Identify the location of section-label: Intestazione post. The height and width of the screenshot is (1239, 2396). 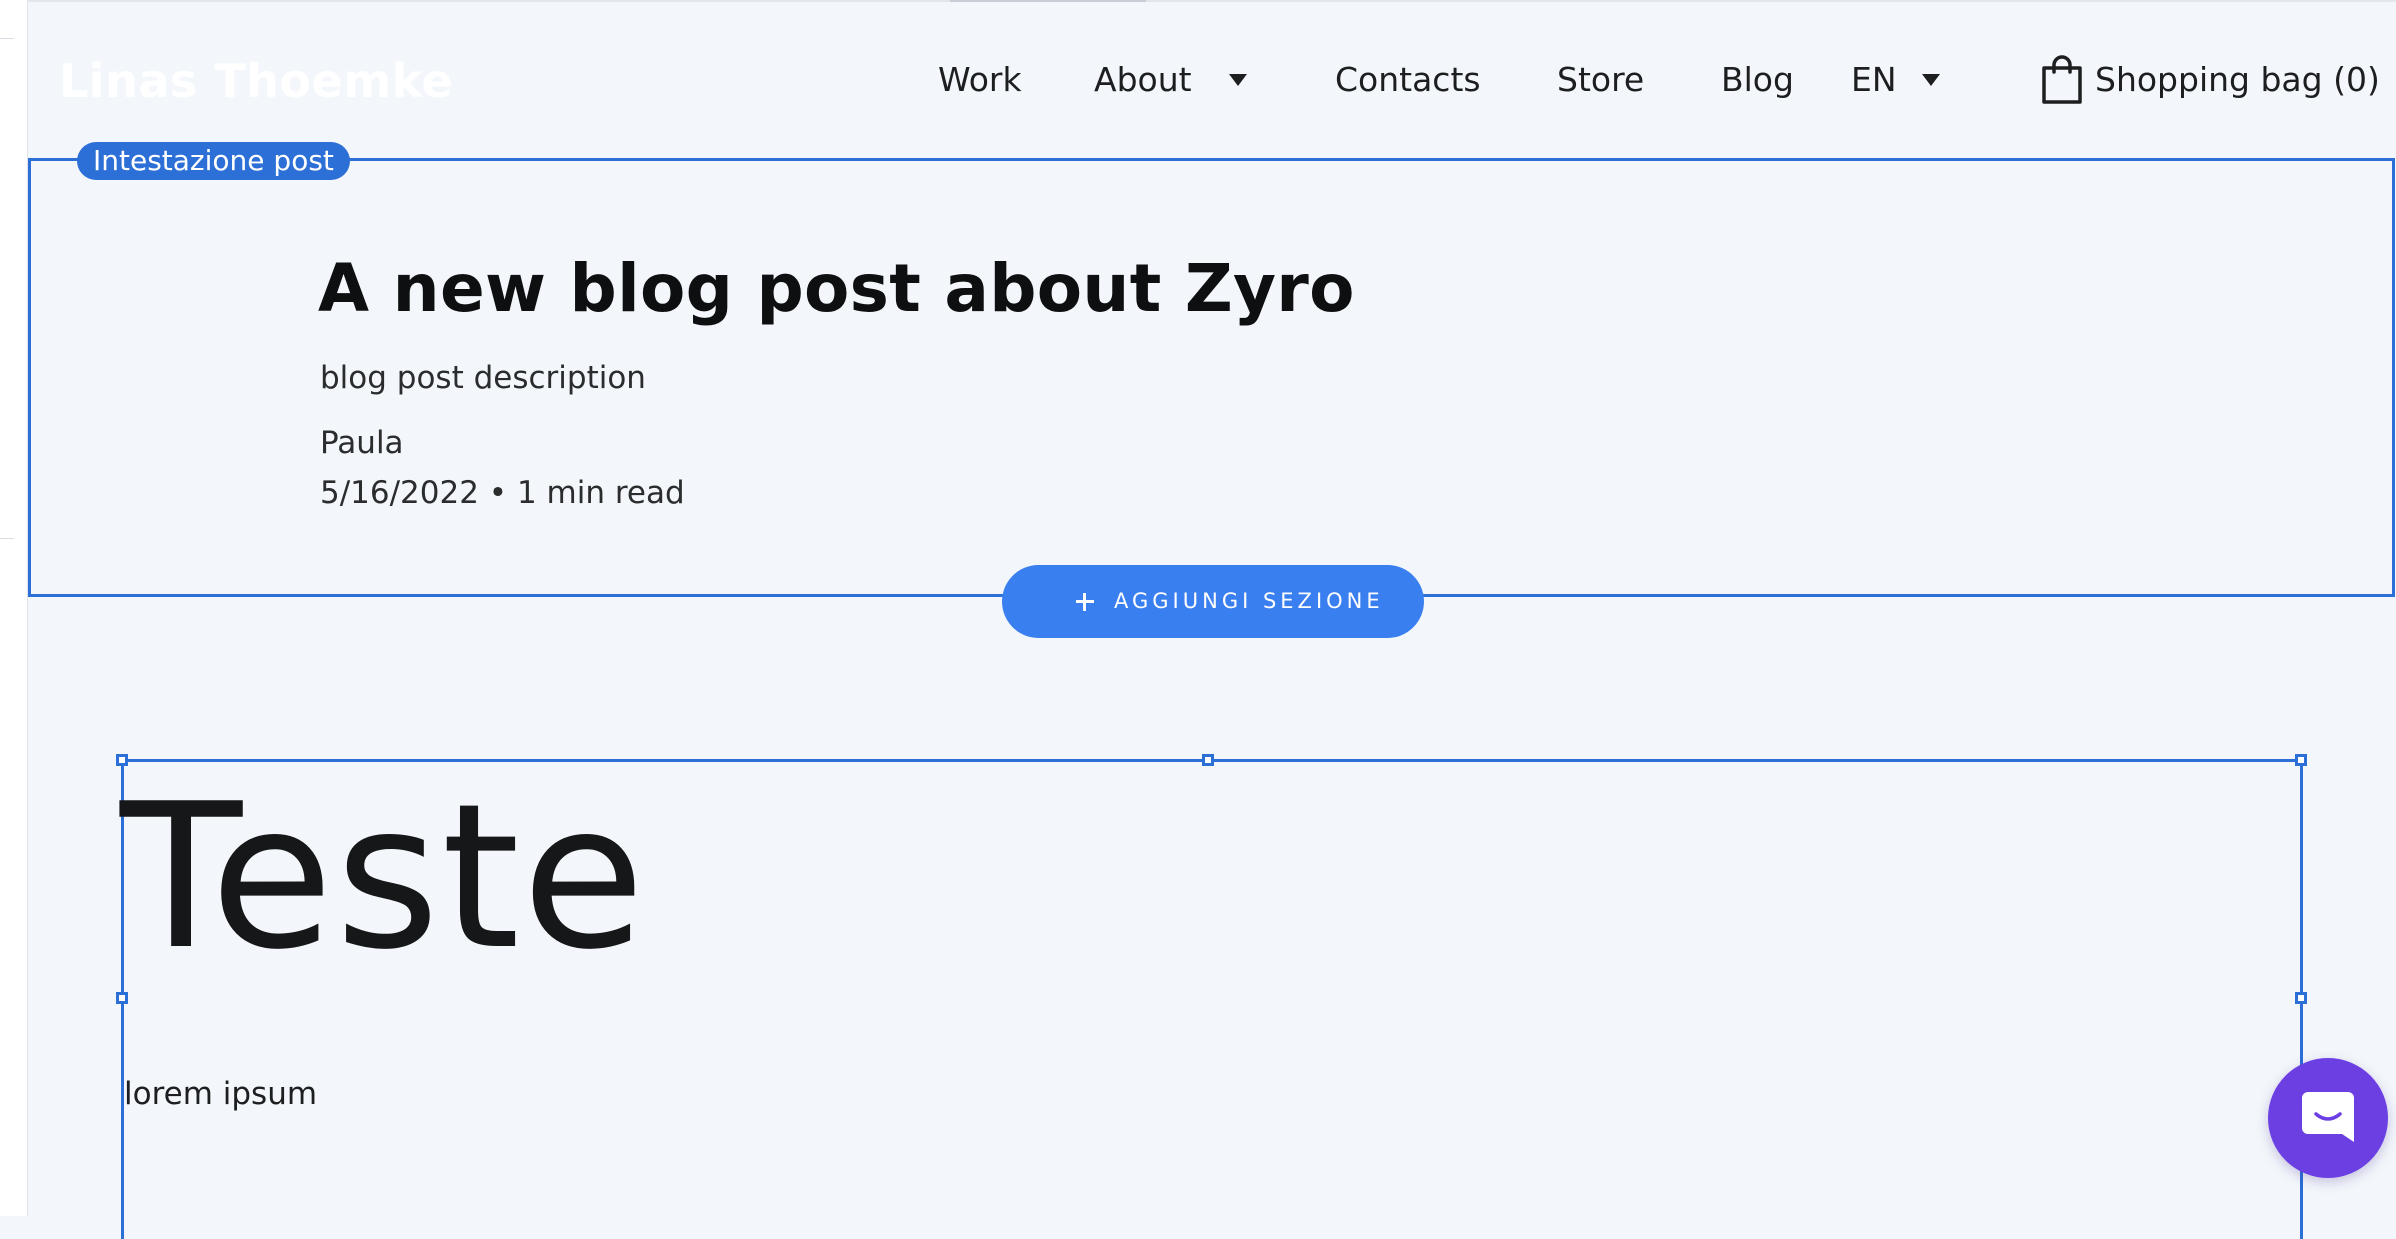
(213, 161).